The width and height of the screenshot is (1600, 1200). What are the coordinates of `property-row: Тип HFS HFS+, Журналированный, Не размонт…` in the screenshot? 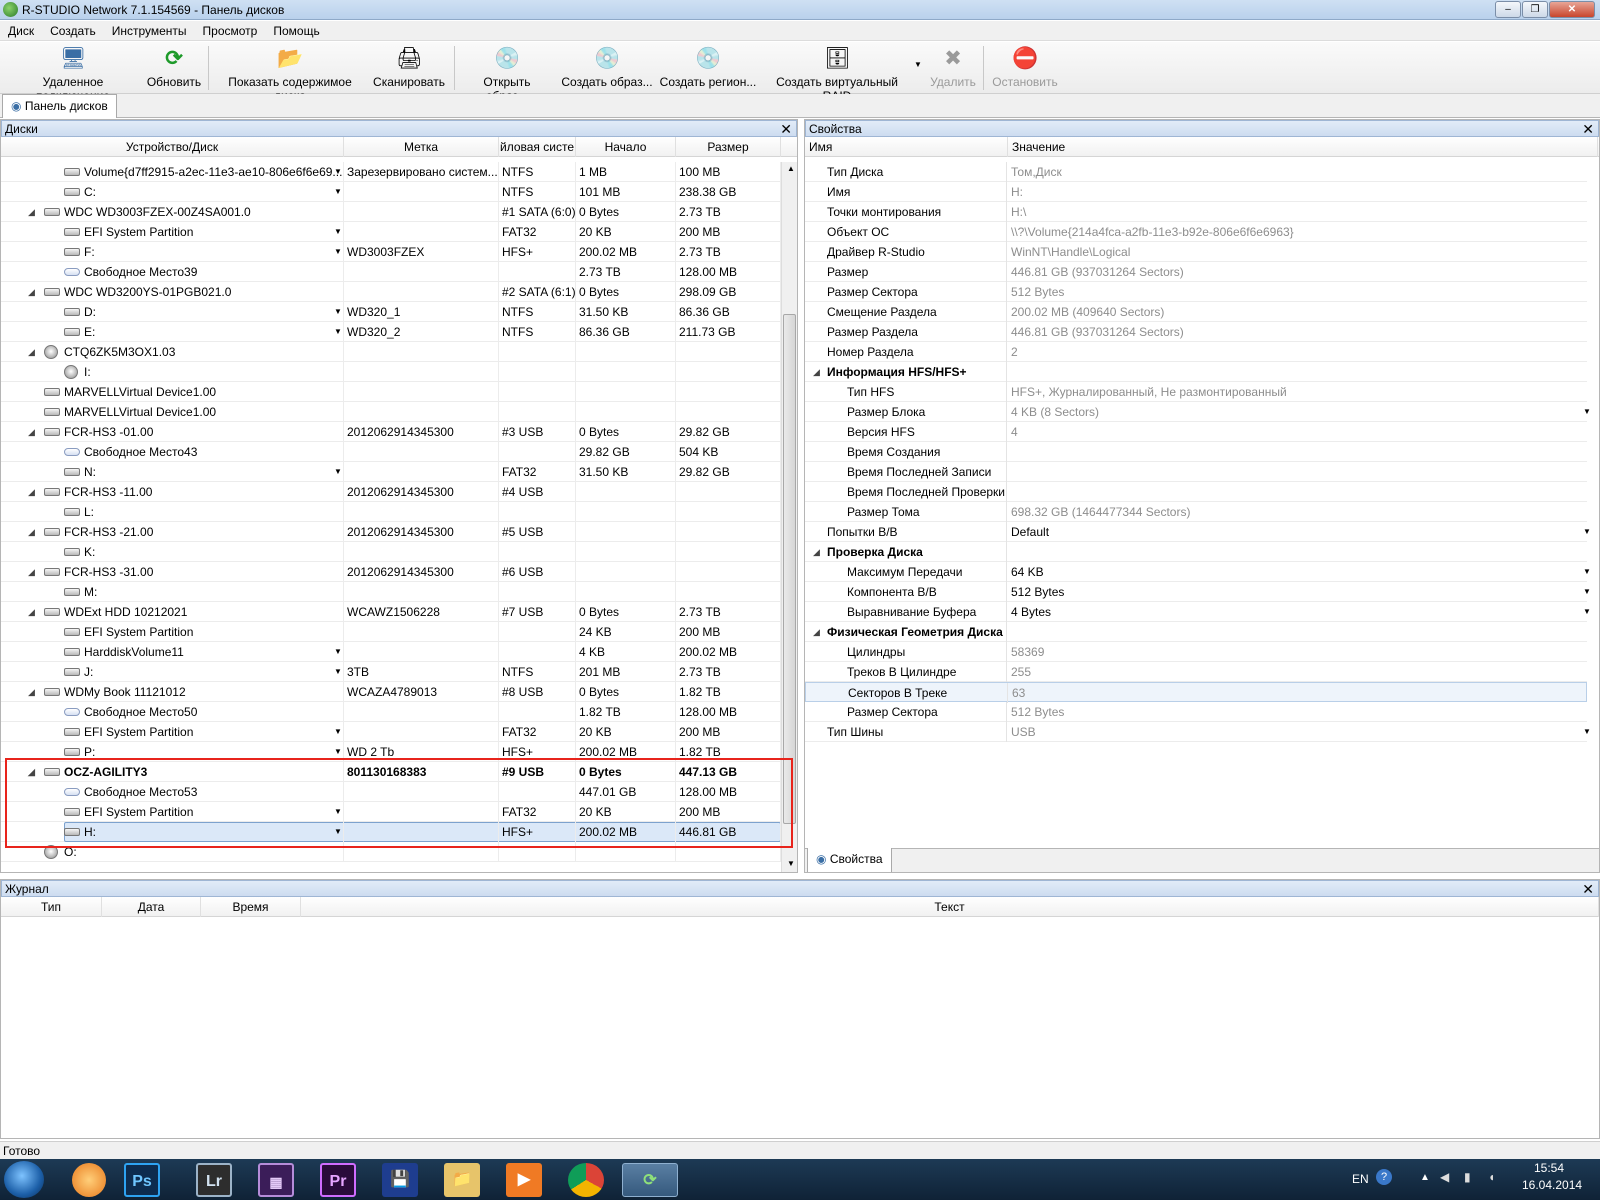 It's located at (1196, 392).